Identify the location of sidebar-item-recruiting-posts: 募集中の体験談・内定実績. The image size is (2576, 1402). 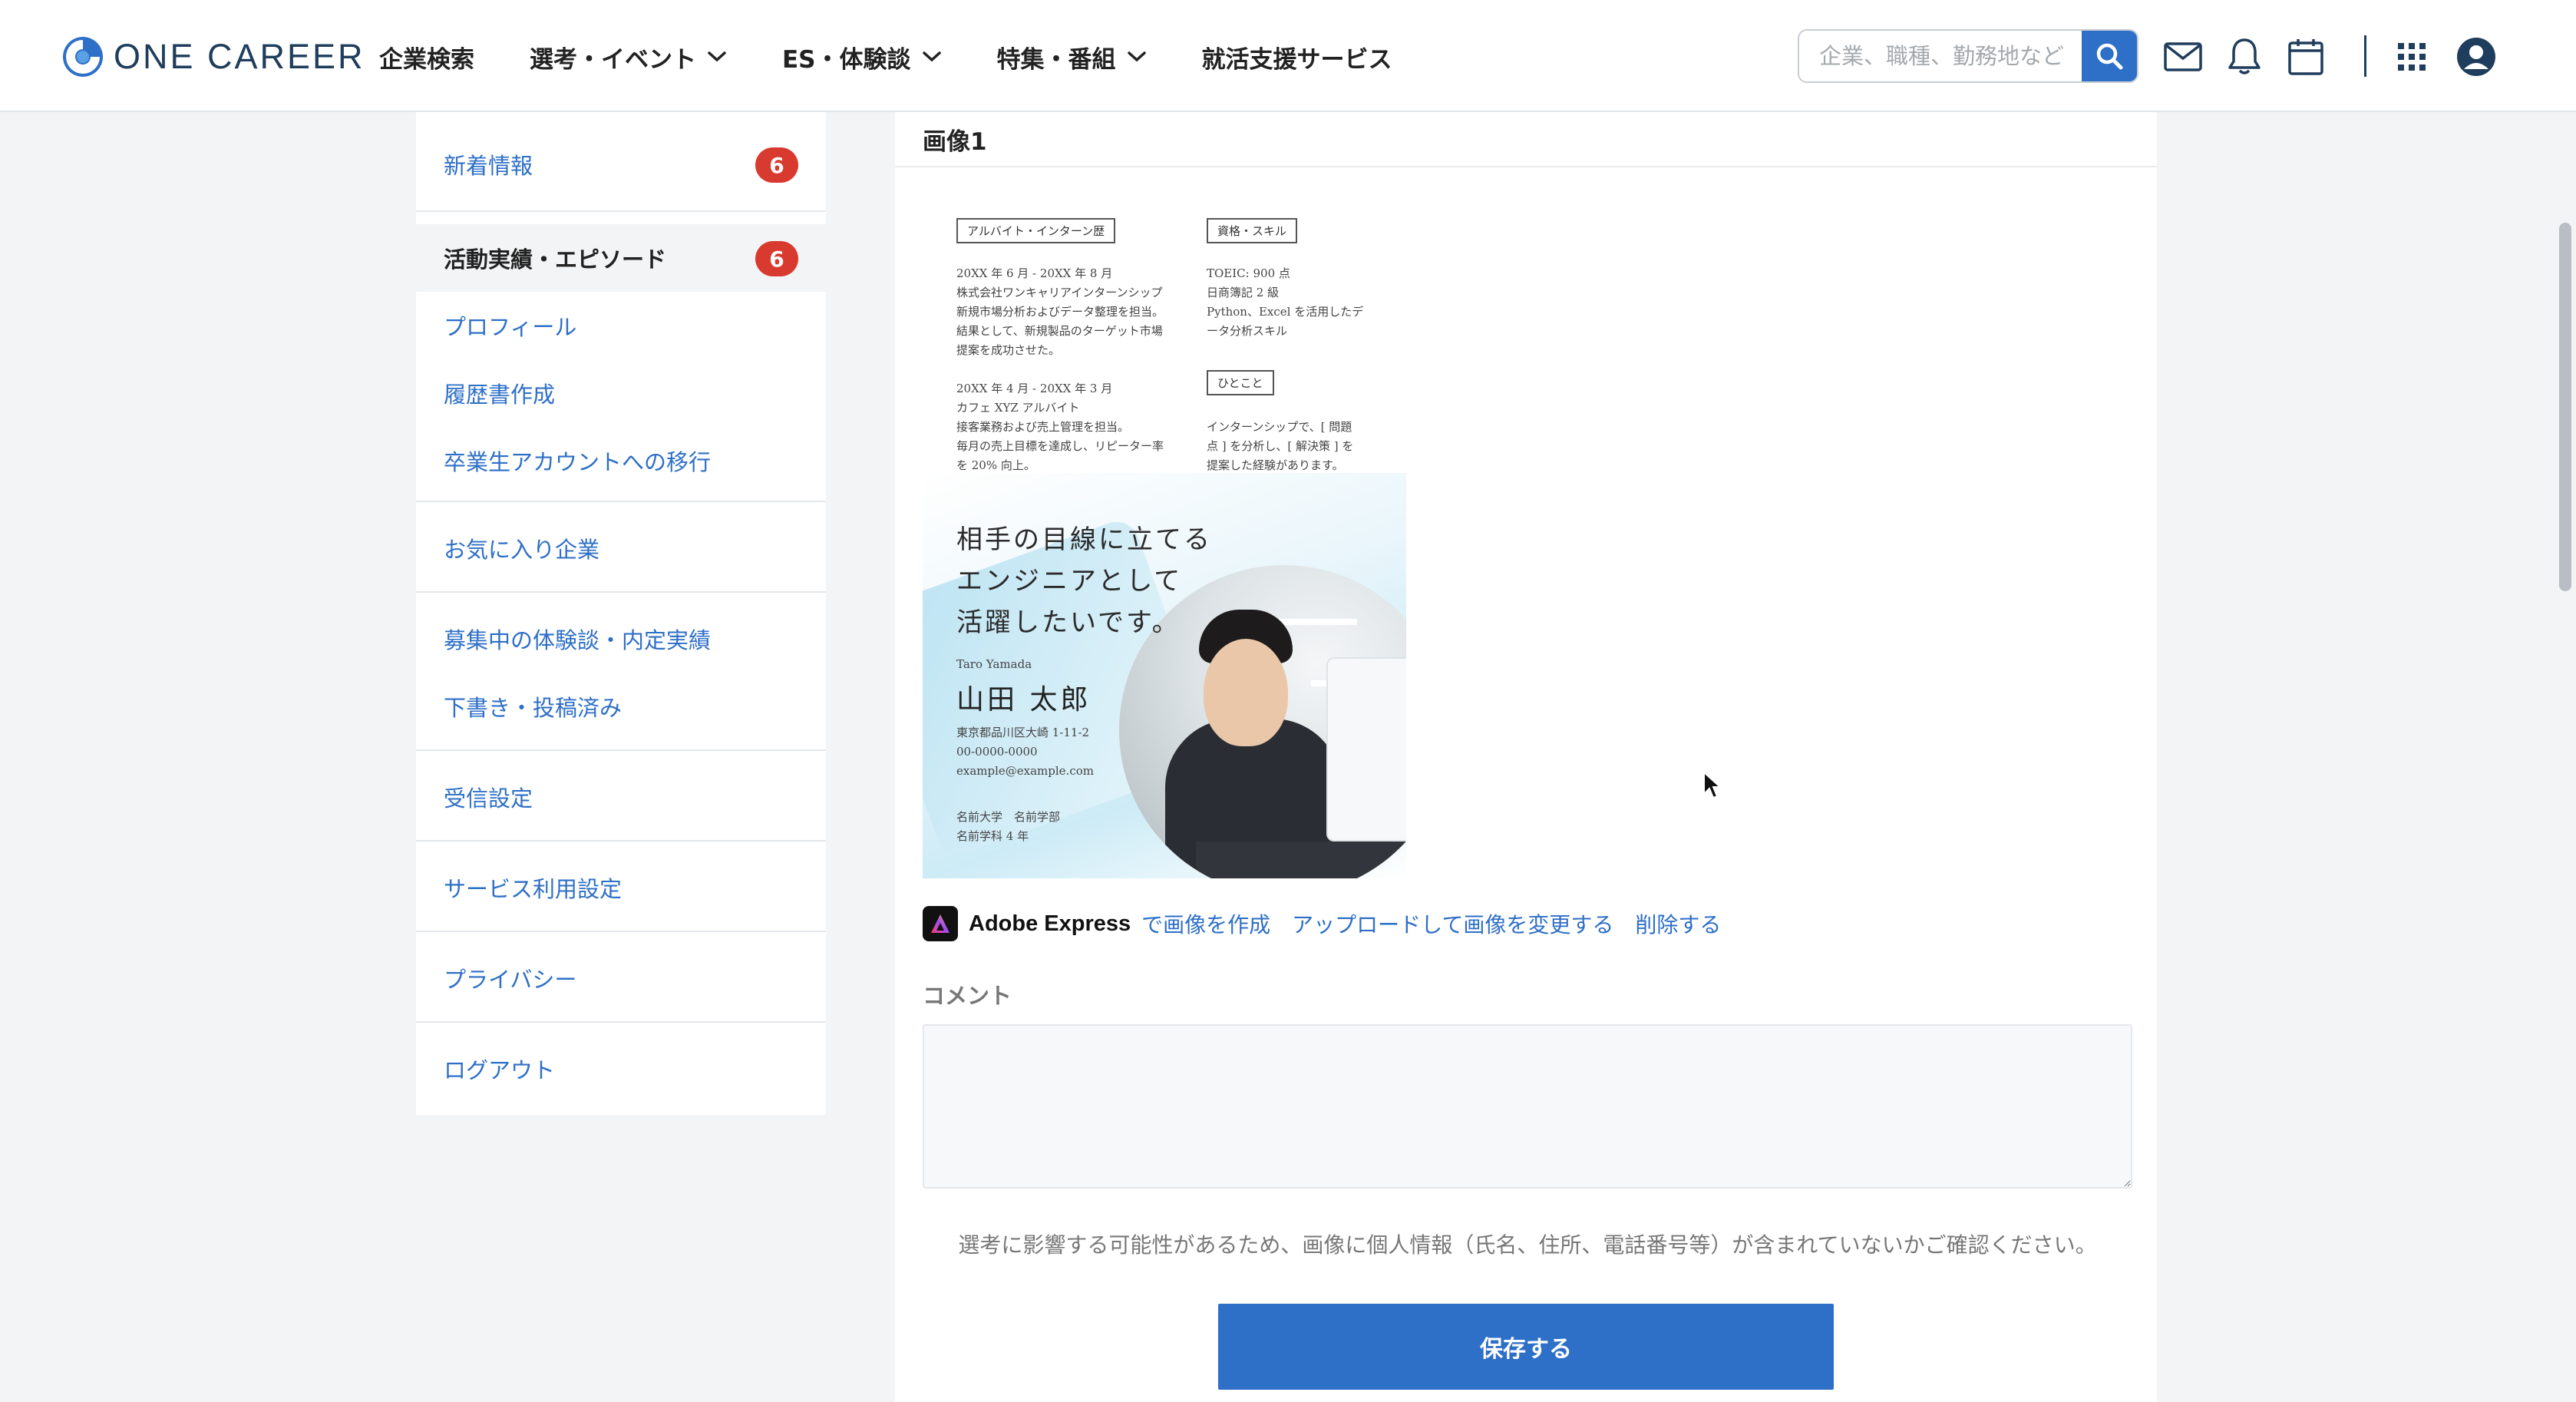
(621, 639).